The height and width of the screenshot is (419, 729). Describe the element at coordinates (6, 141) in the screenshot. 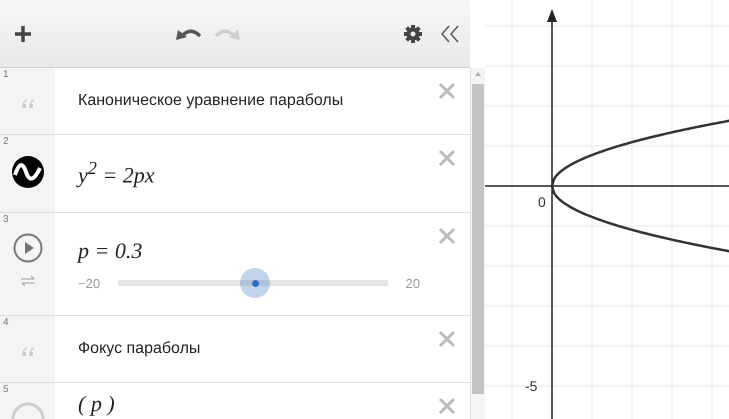

I see `line-number: 2` at that location.